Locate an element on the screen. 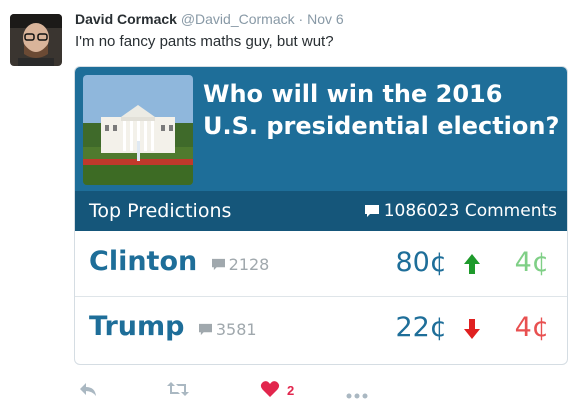 Image resolution: width=578 pixels, height=417 pixels. comments-count-label: 1086023 Comments is located at coordinates (470, 211).